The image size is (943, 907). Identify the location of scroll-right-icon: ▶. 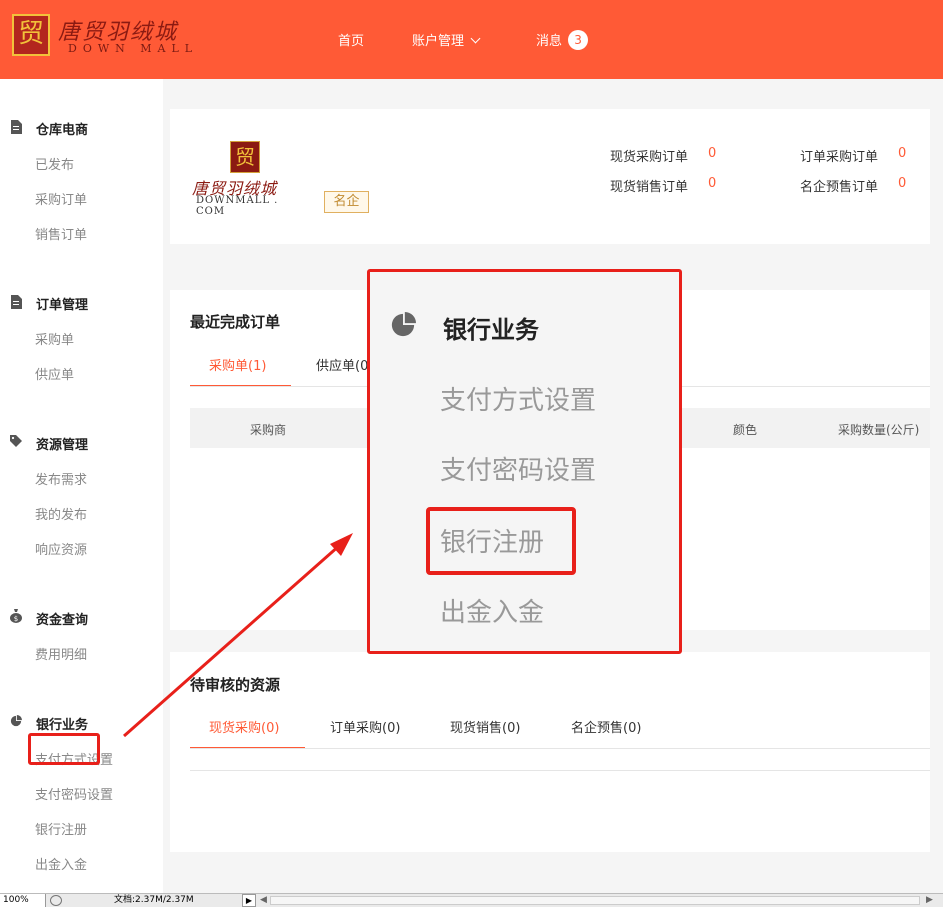
(929, 900).